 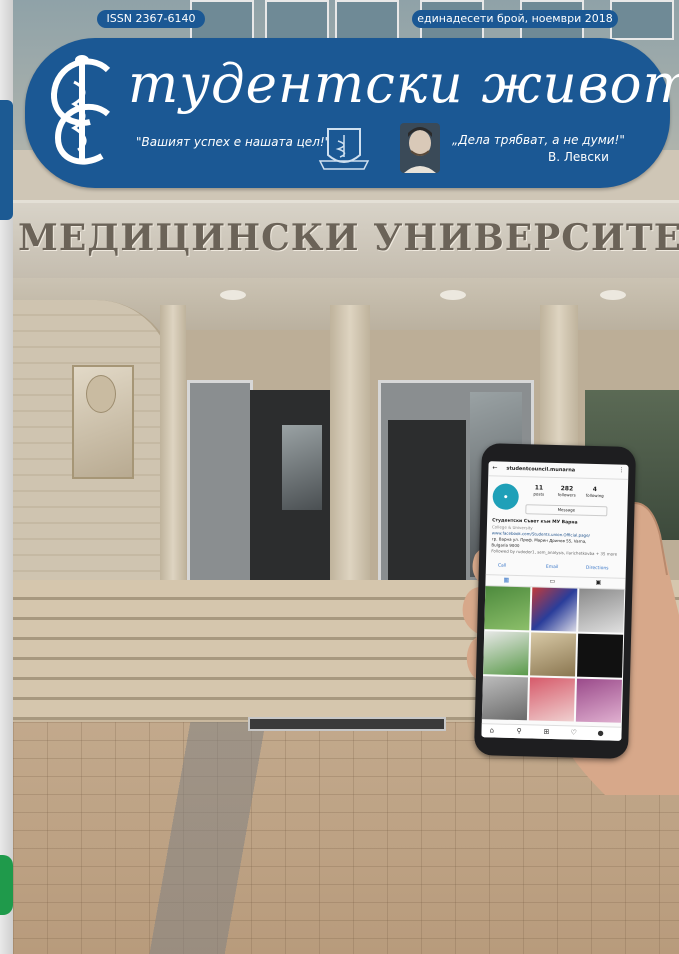 I want to click on magazine-title: тудентски живот, so click(x=403, y=84).